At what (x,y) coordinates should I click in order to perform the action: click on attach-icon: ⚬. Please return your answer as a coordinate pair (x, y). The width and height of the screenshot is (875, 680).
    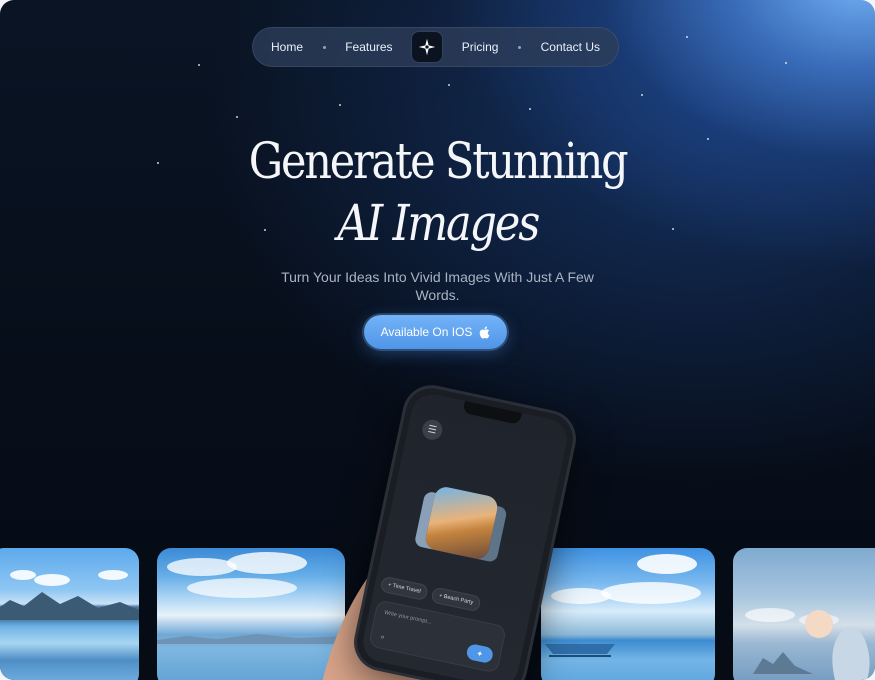
    Looking at the image, I should click on (382, 637).